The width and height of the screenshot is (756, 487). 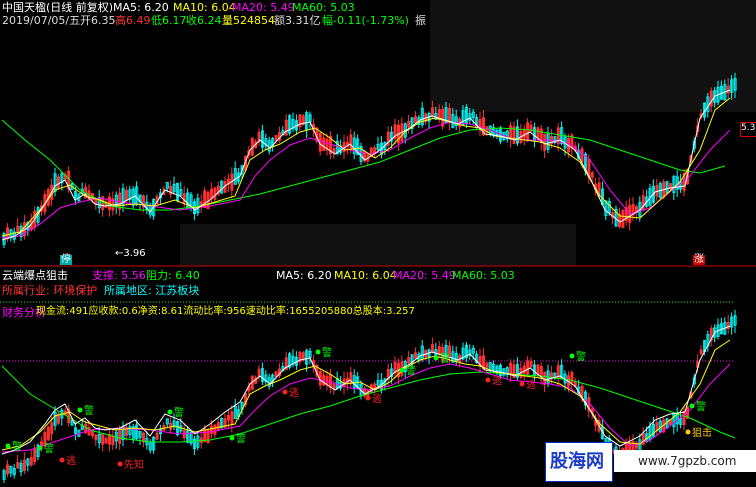 What do you see at coordinates (424, 275) in the screenshot?
I see `sub-ma20-label: MA20: 5.49` at bounding box center [424, 275].